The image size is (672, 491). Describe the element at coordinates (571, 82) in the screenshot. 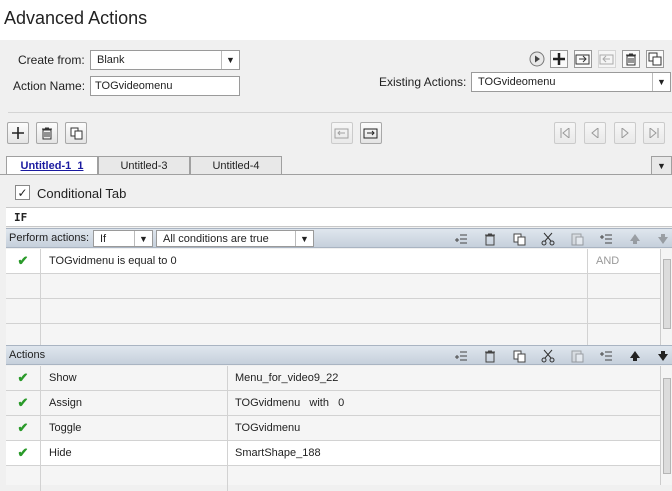

I see `existing-actions-select: TOGvideomenu ▼` at that location.